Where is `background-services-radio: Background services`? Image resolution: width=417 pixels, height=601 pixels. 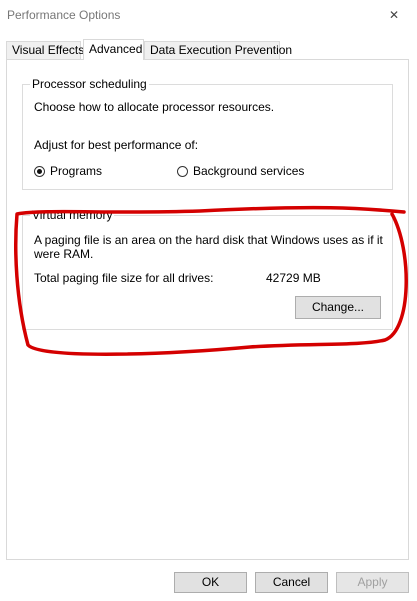 background-services-radio: Background services is located at coordinates (240, 171).